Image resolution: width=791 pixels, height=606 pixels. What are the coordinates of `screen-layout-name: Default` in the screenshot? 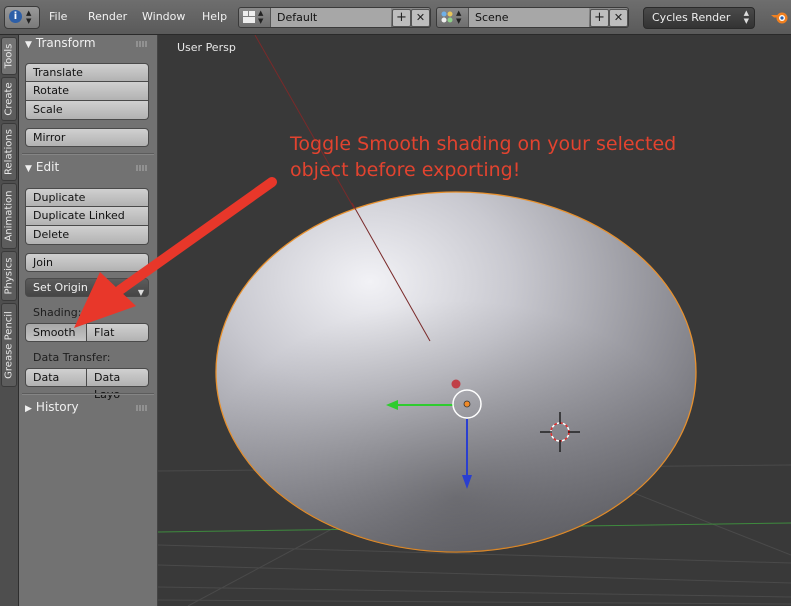 It's located at (330, 17).